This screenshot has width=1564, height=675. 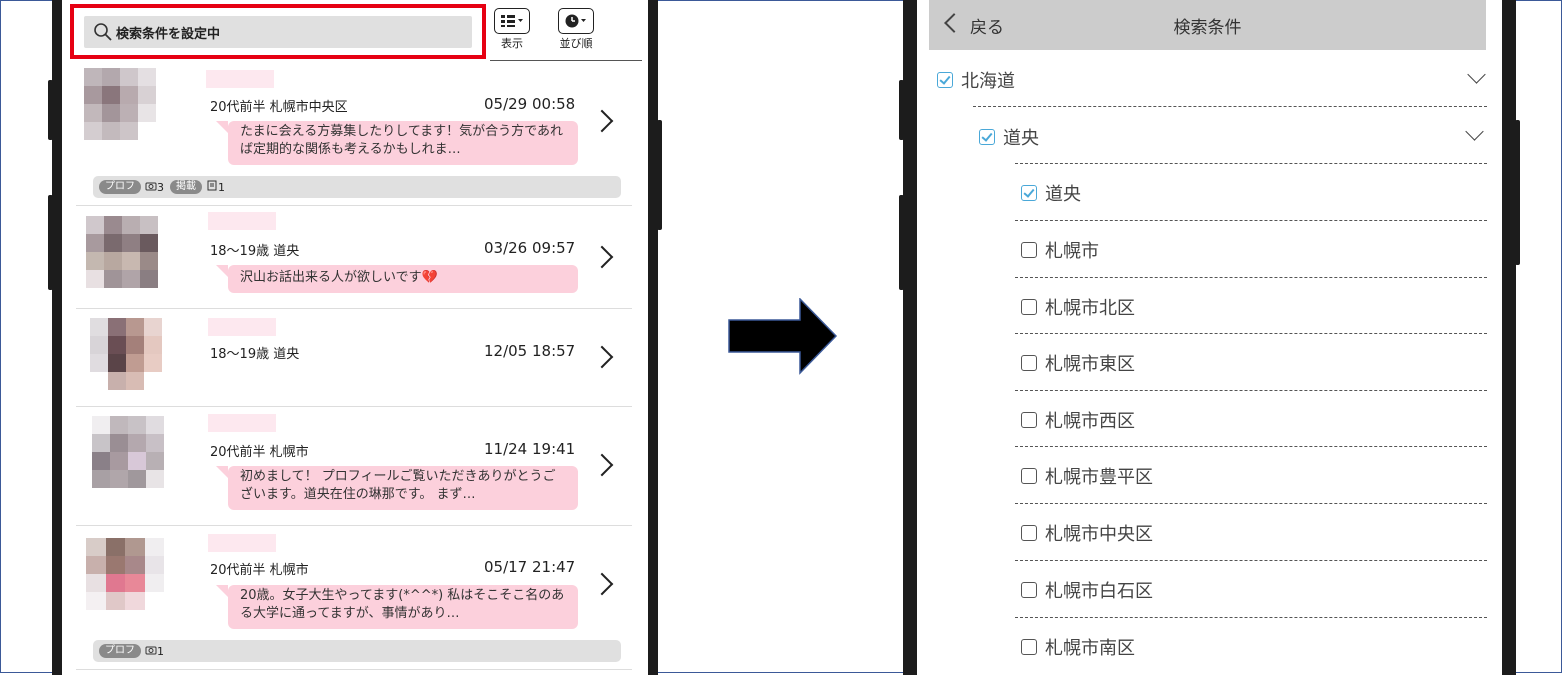 What do you see at coordinates (901, 242) in the screenshot?
I see `phone-side-button` at bounding box center [901, 242].